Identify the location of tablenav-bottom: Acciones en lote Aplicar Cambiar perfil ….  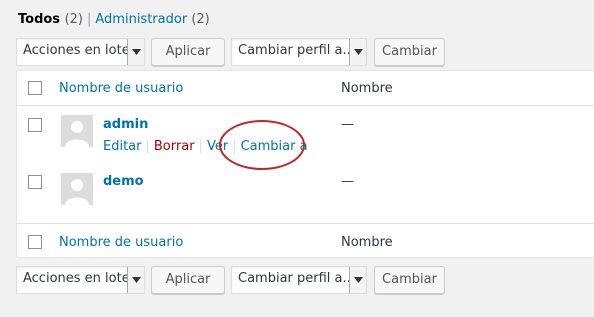
(305, 281).